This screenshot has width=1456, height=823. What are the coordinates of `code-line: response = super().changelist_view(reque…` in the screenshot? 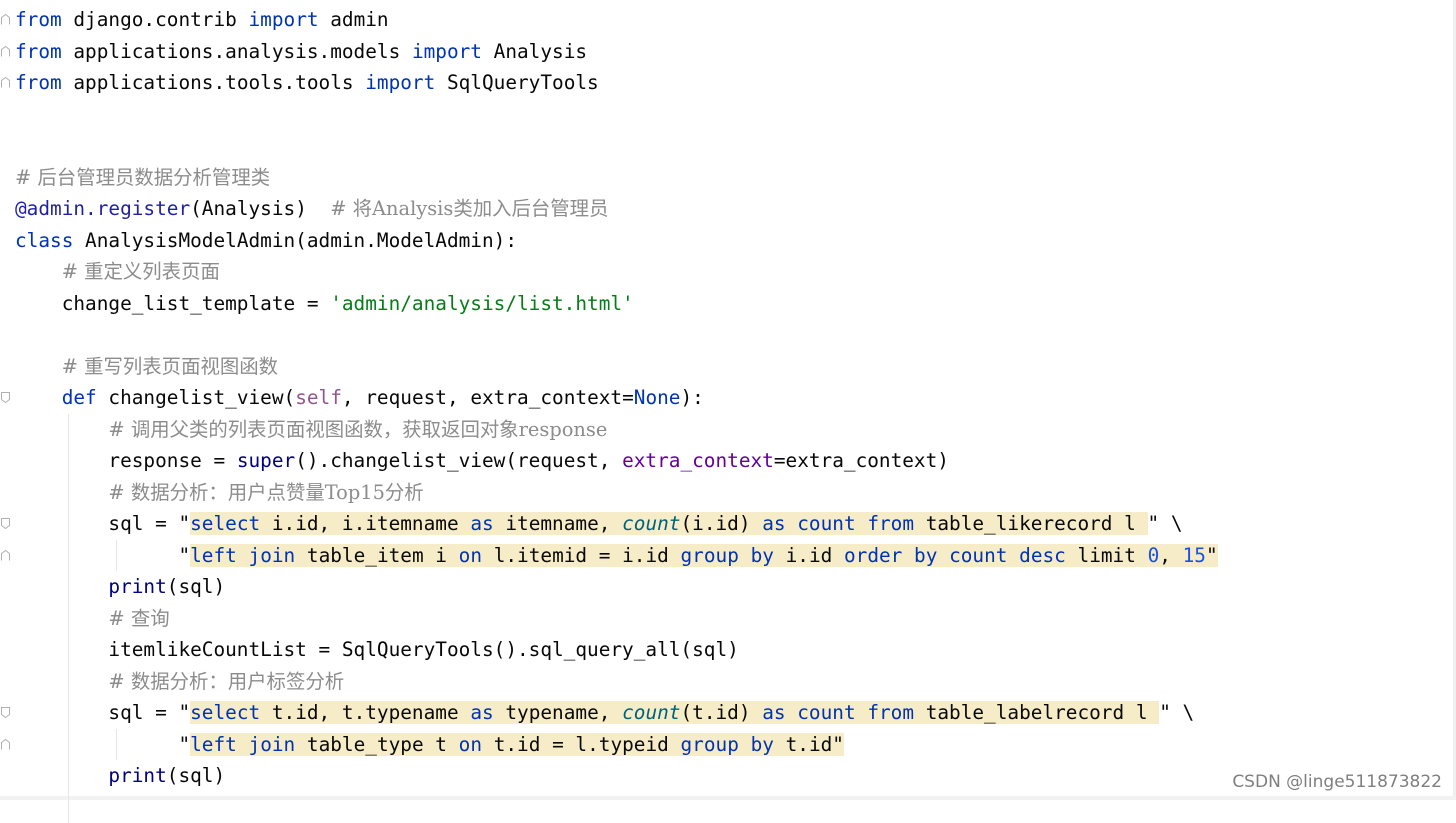 It's located at (735, 461).